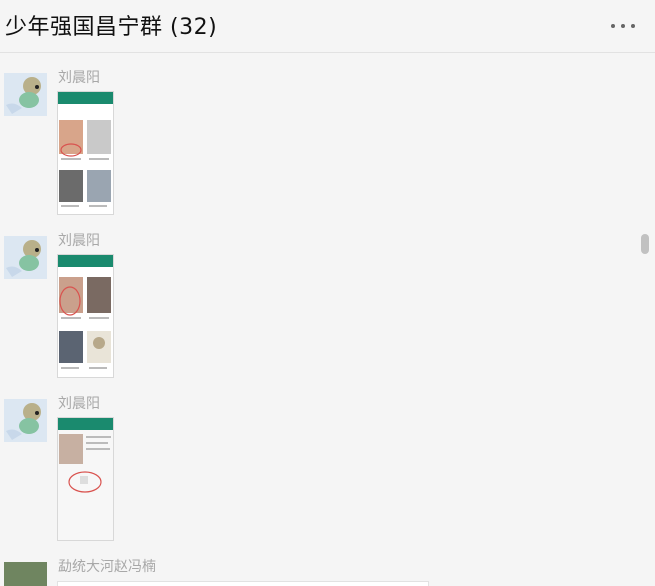 This screenshot has width=655, height=586. Describe the element at coordinates (107, 567) in the screenshot. I see `sender-name: 勐统大河赵冯楠` at that location.